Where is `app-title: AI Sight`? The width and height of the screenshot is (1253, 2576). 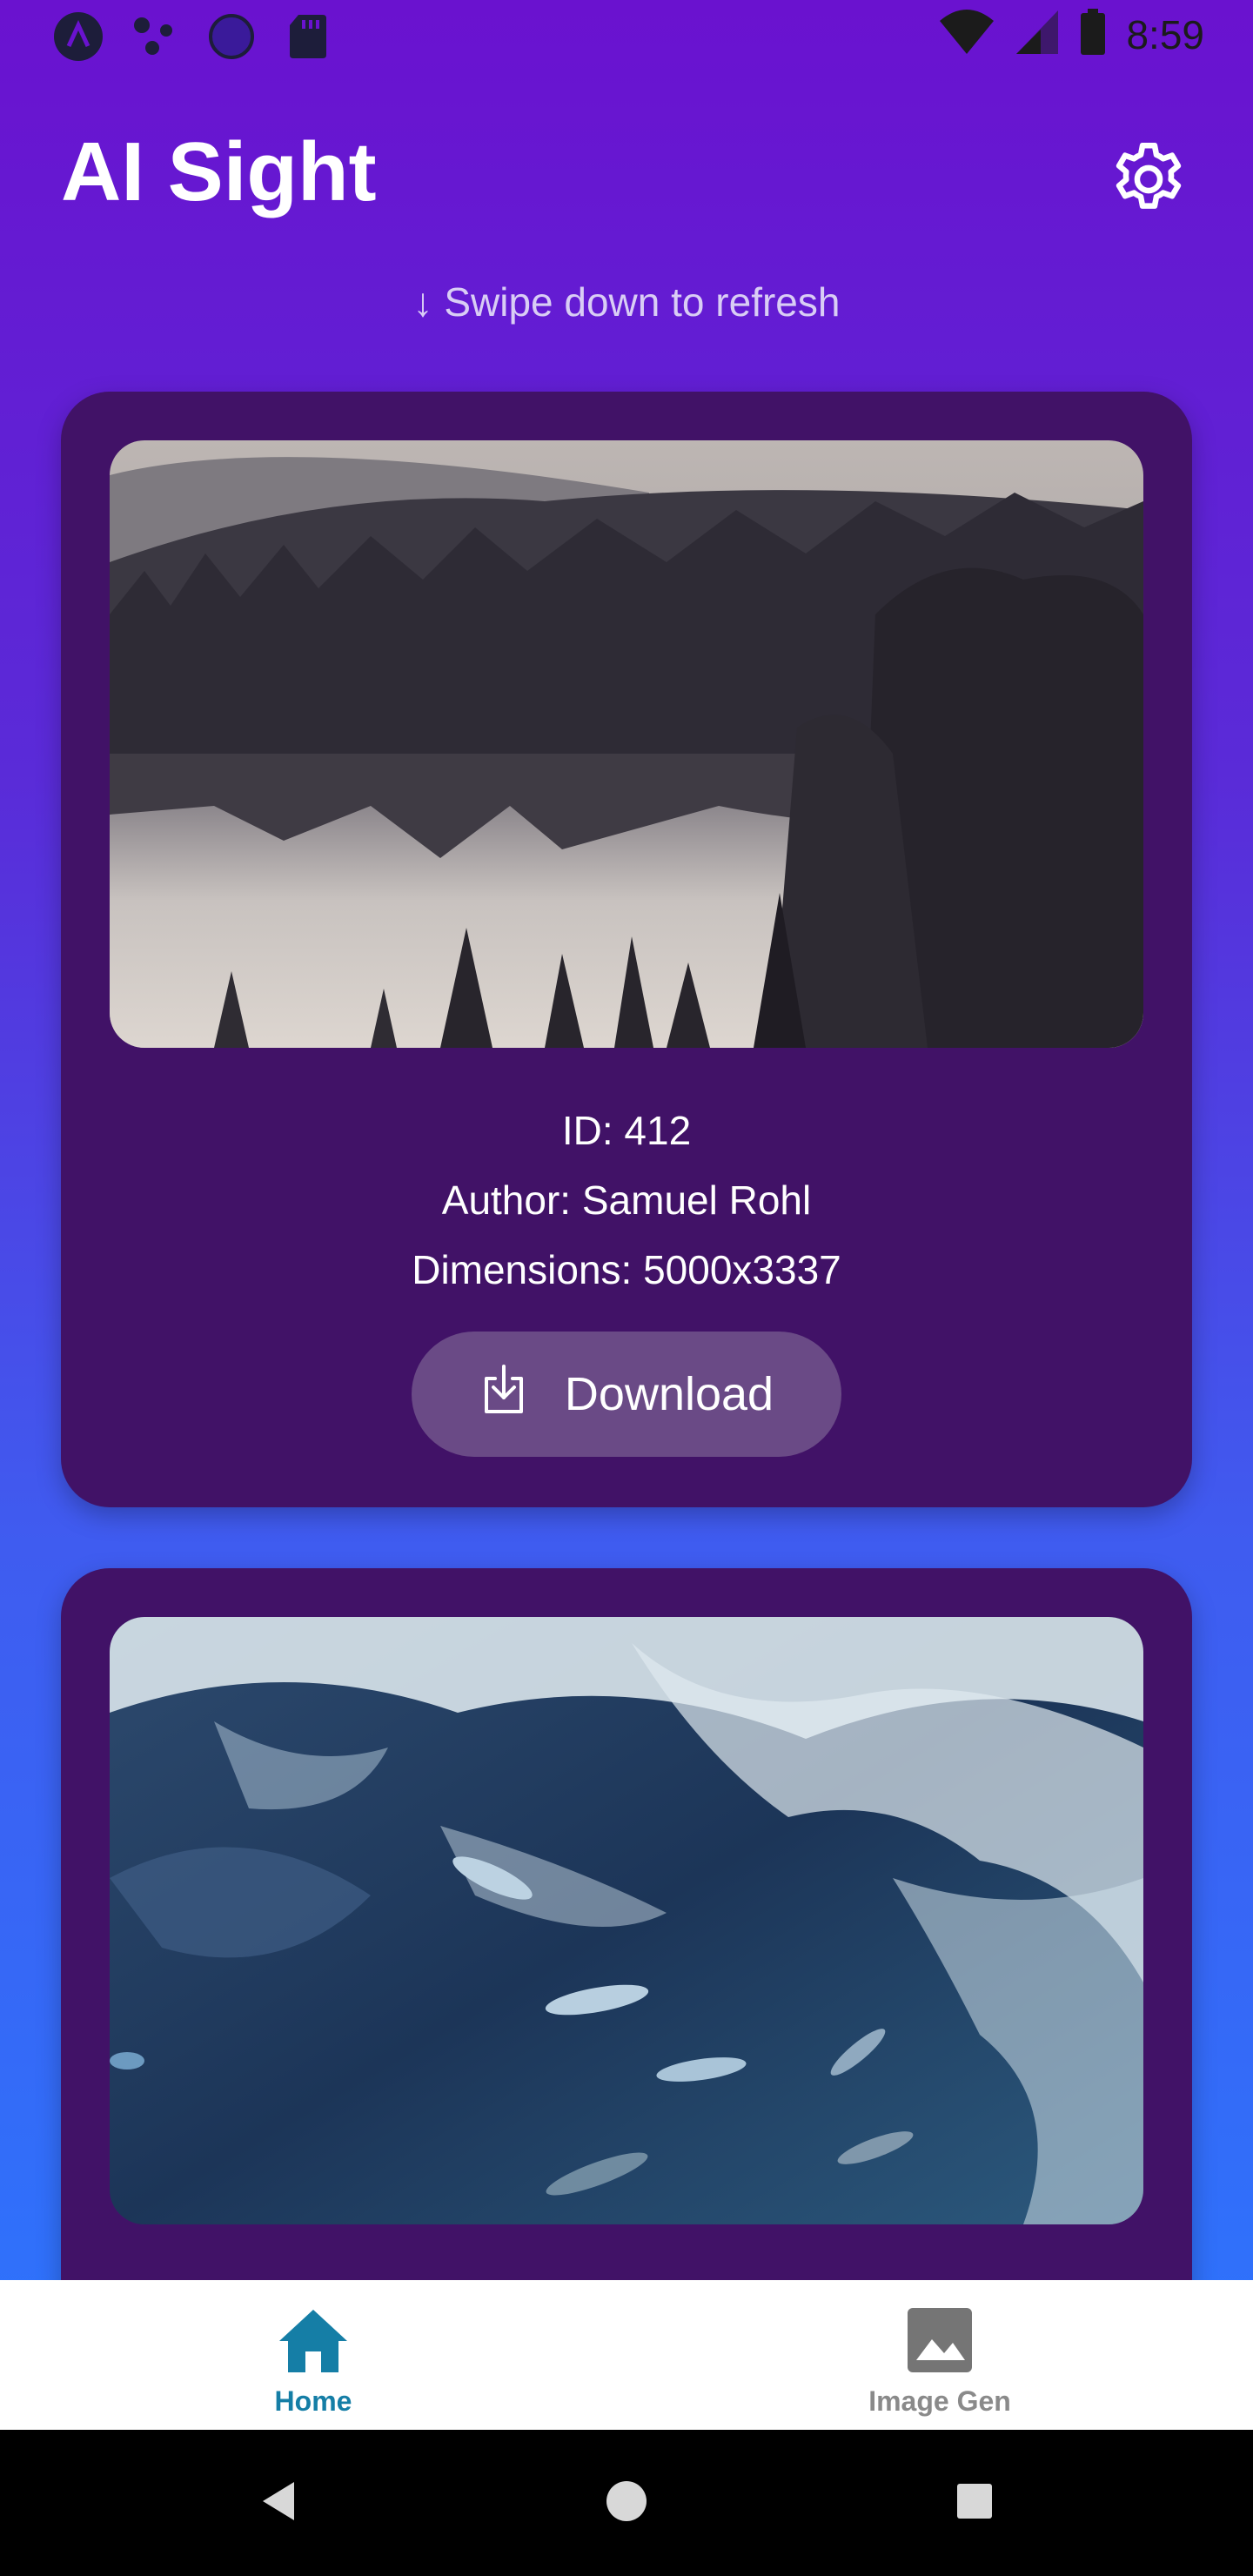
app-title: AI Sight is located at coordinates (219, 171).